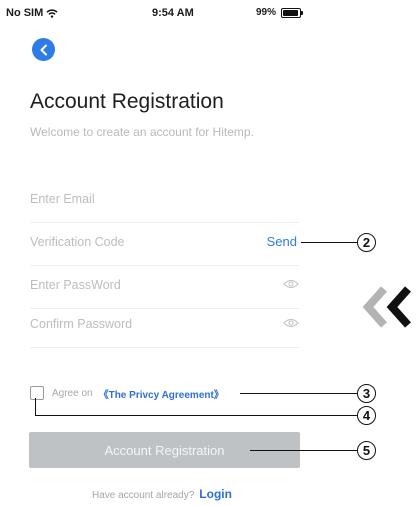  Describe the element at coordinates (127, 101) in the screenshot. I see `page-title: Account Registration` at that location.